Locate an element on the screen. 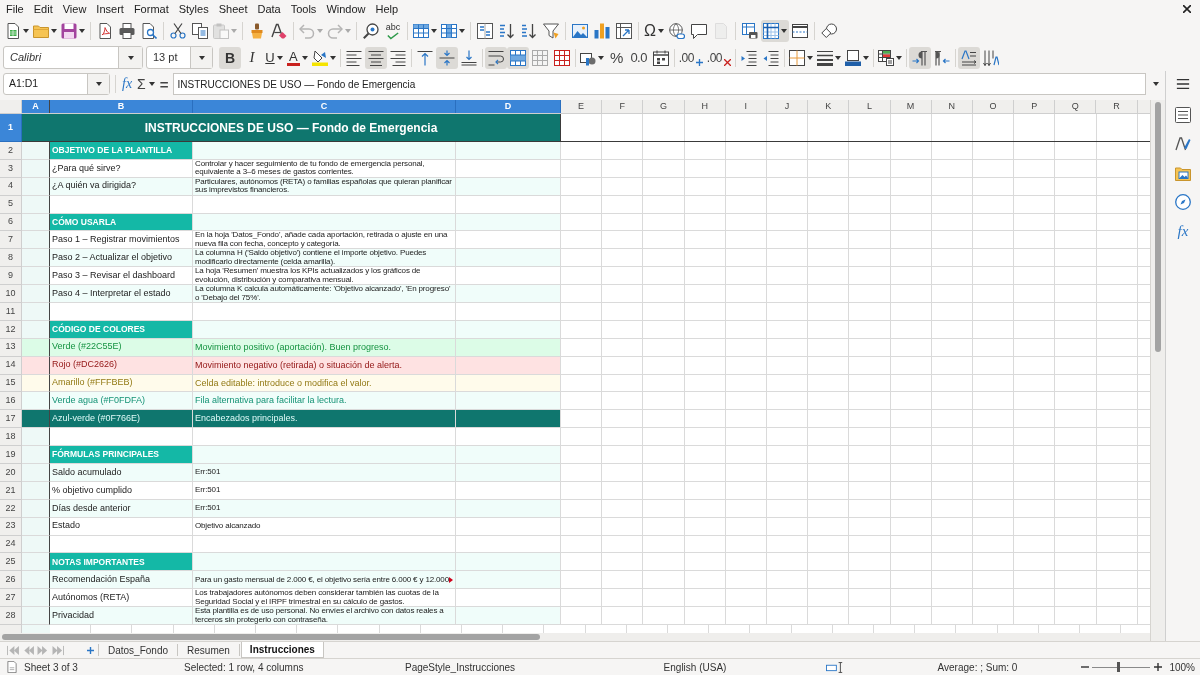 The image size is (1200, 675). text-left-to-right-button is located at coordinates (969, 57).